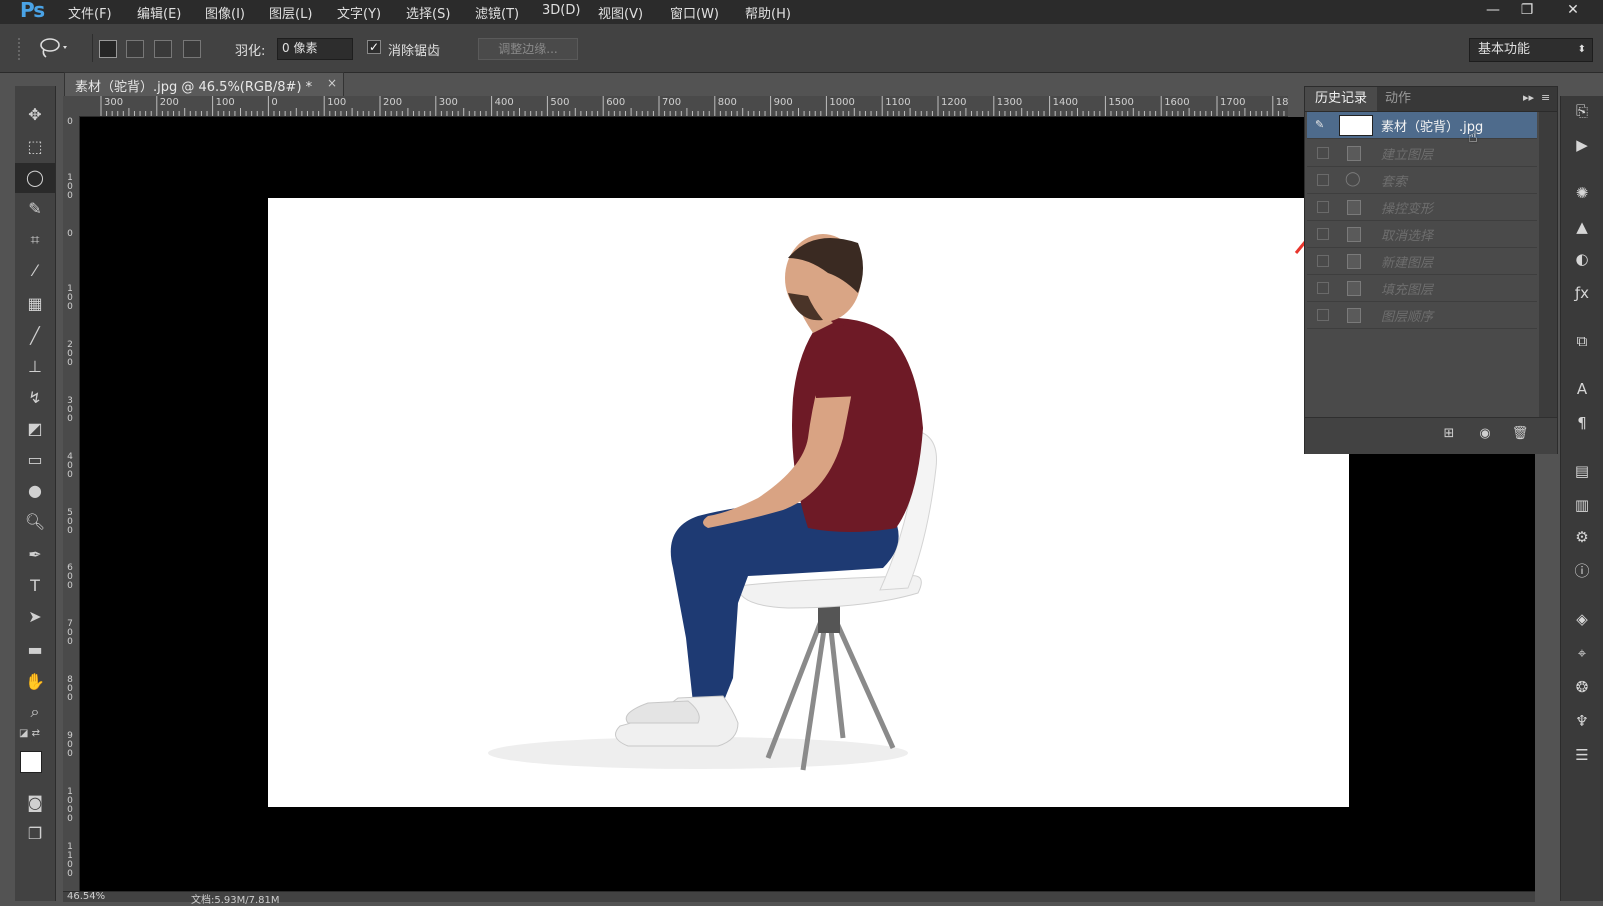  What do you see at coordinates (163, 49) in the screenshot?
I see `subtract-selection-button` at bounding box center [163, 49].